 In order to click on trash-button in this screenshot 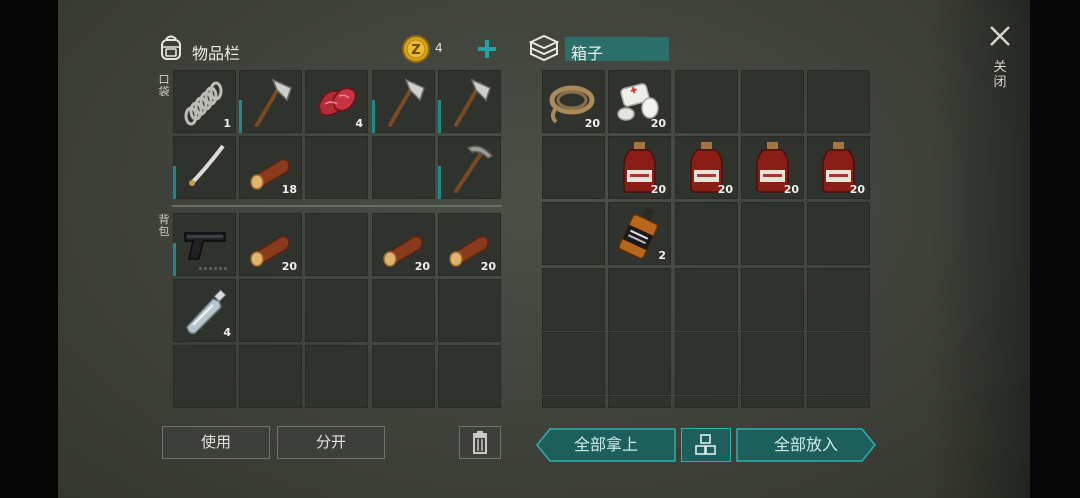, I will do `click(480, 442)`.